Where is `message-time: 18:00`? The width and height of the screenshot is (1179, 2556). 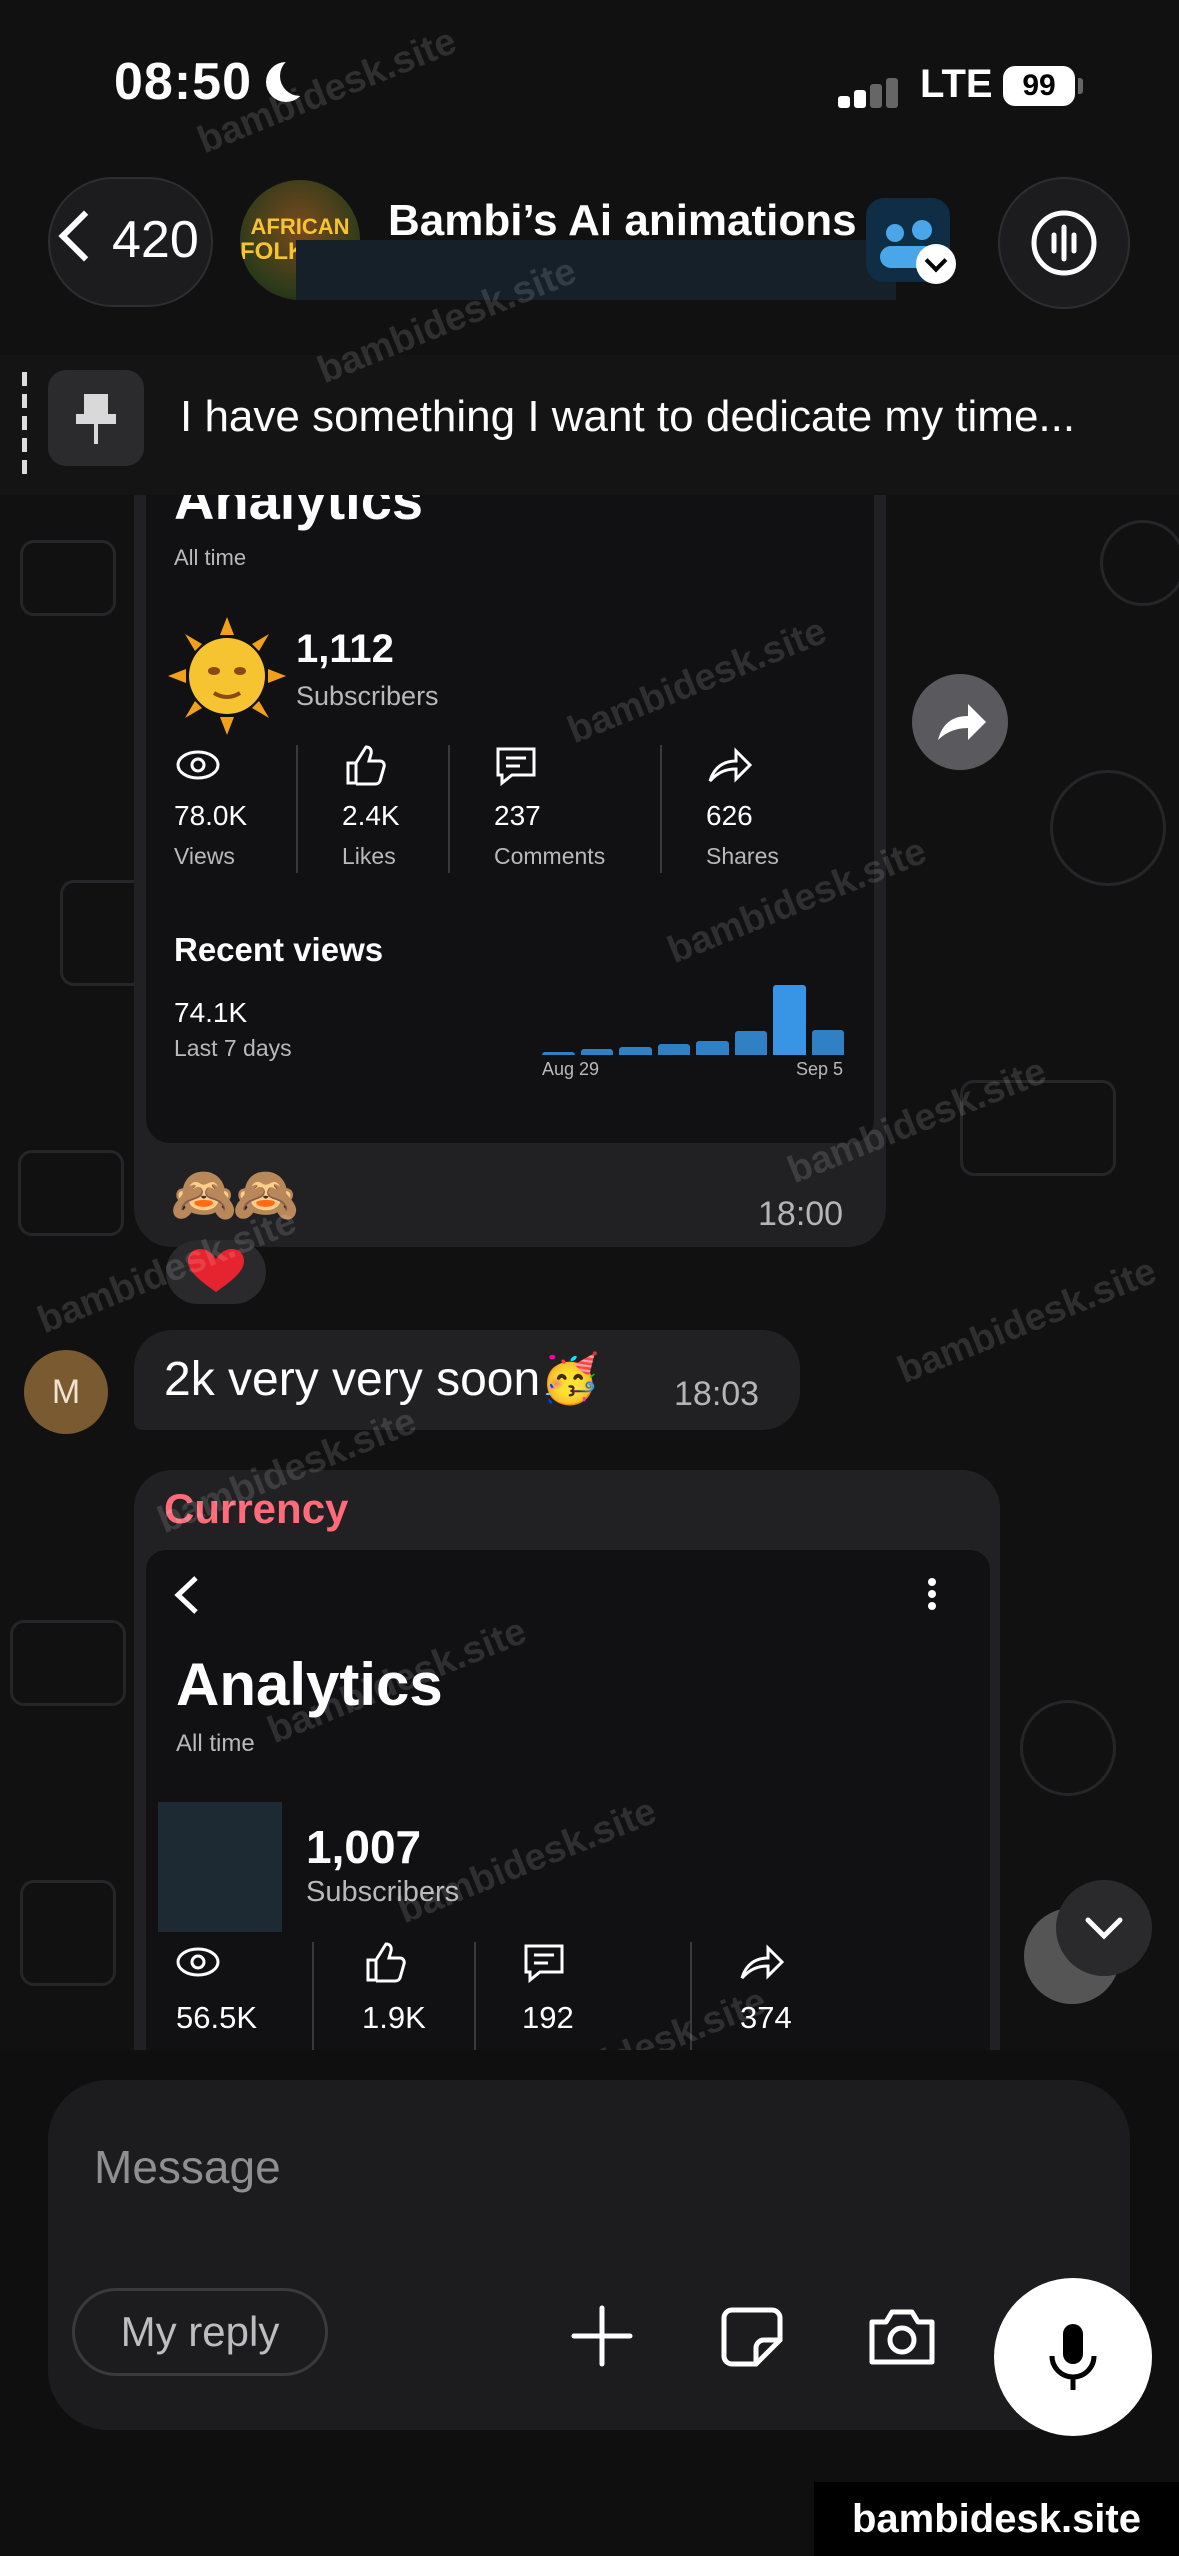 message-time: 18:00 is located at coordinates (801, 1214).